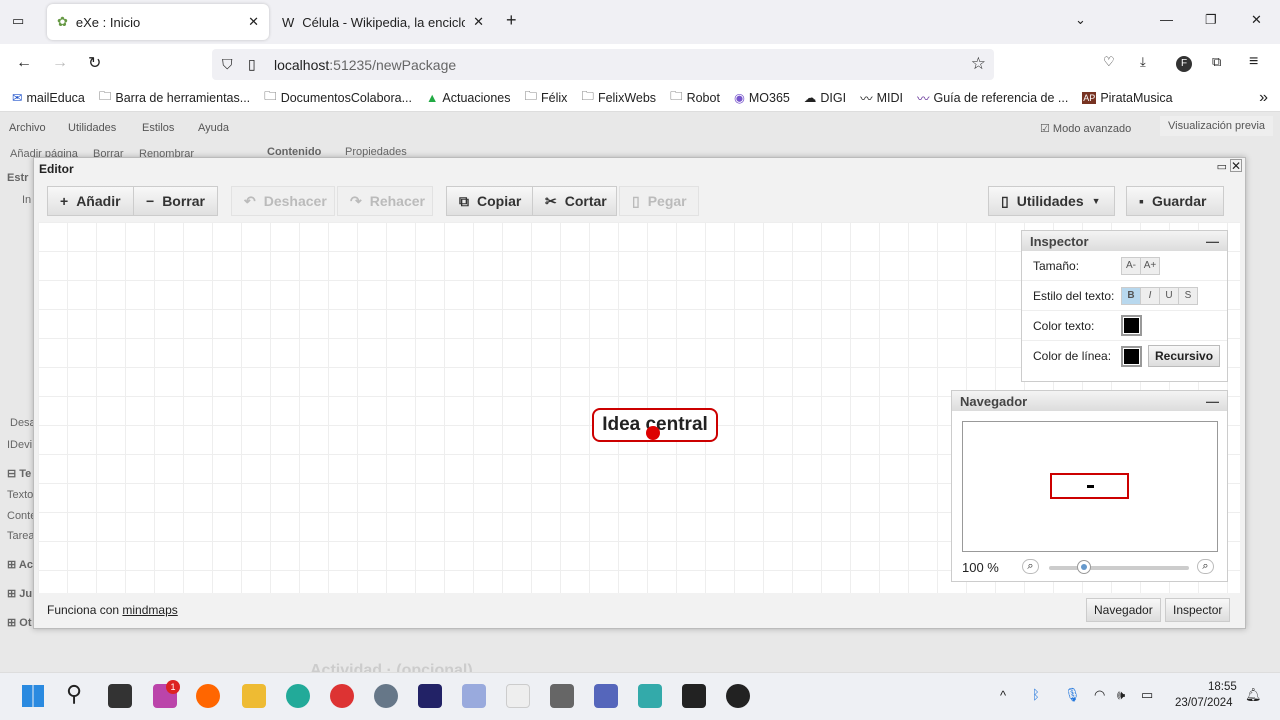 The image size is (1280, 720). Describe the element at coordinates (1099, 695) in the screenshot. I see `wifi-icon: ◠` at that location.